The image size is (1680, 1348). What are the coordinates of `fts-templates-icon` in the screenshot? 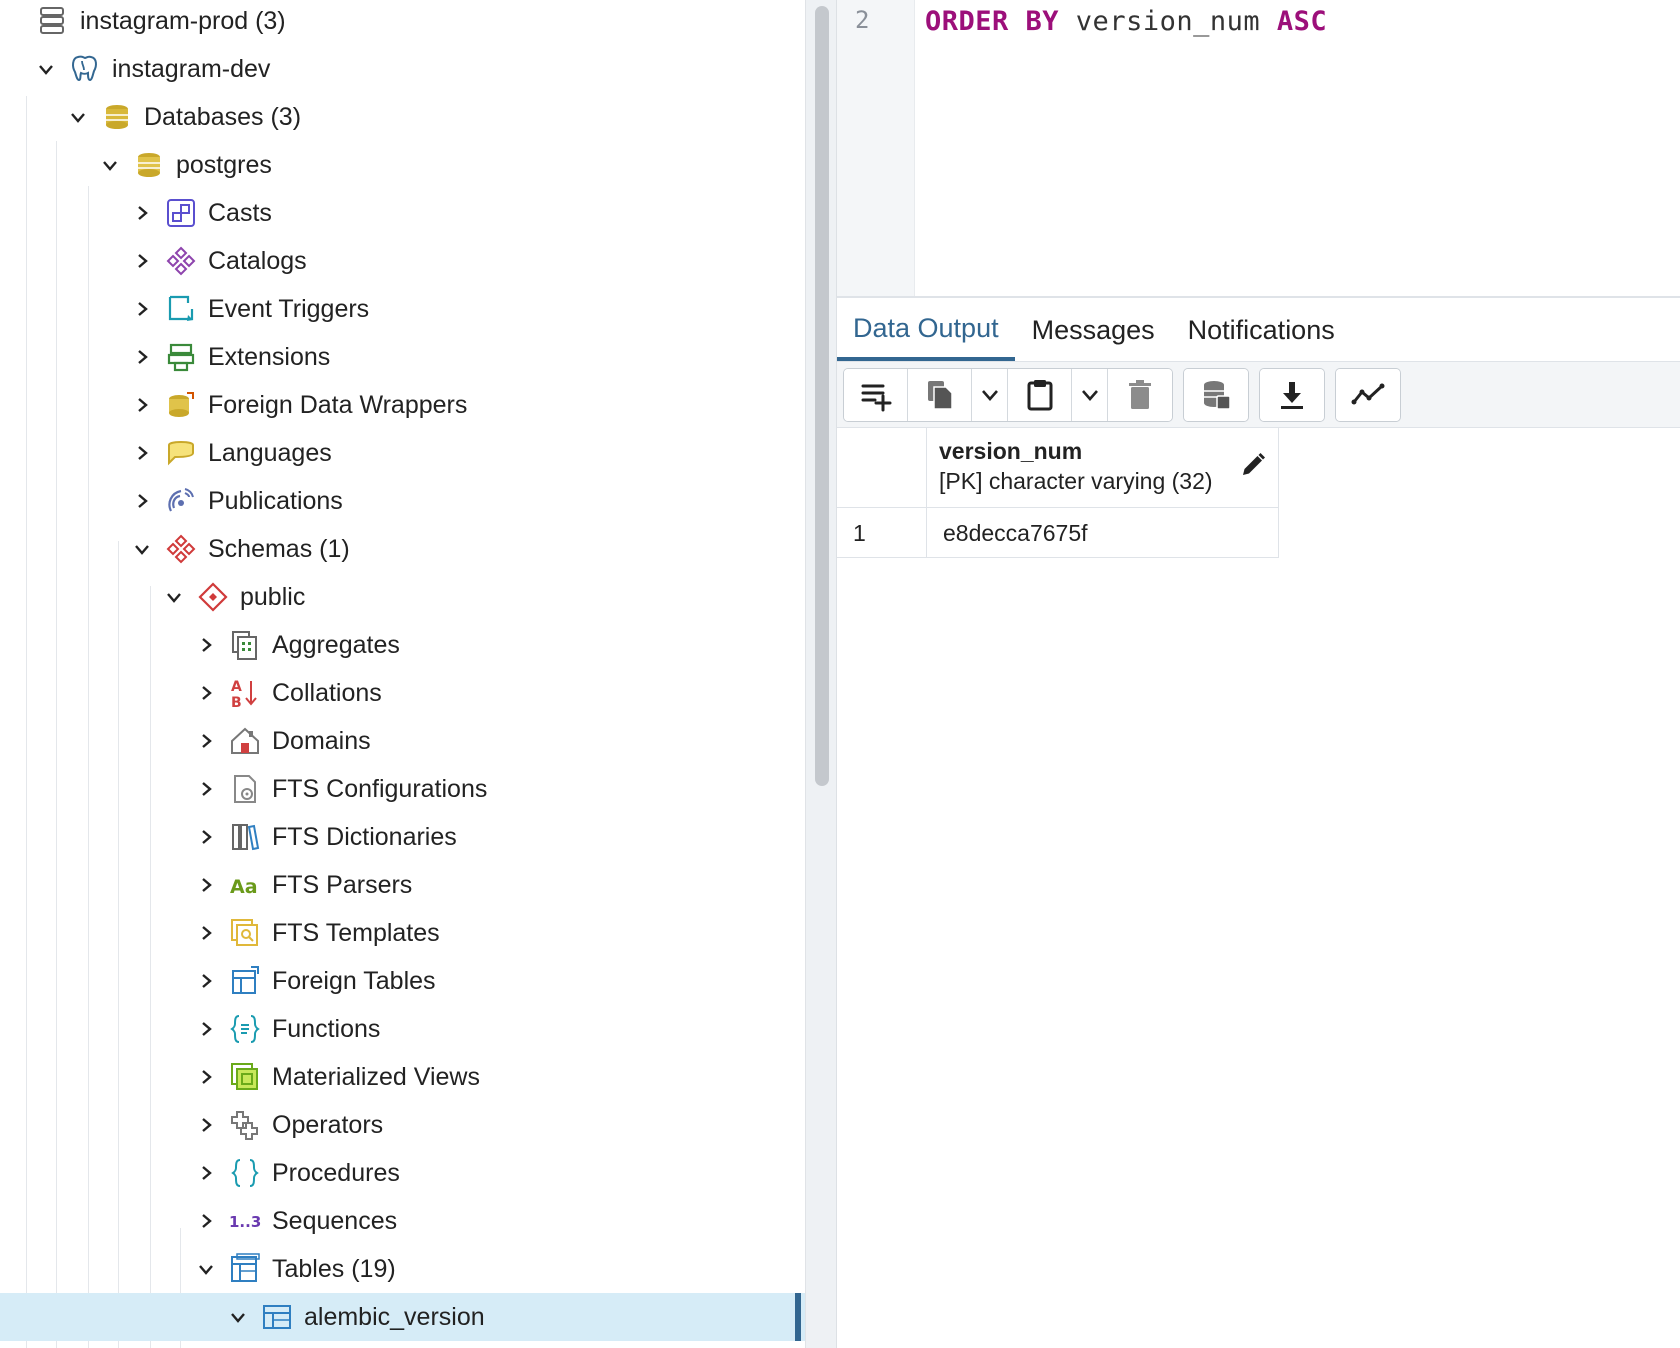 It's located at (245, 933).